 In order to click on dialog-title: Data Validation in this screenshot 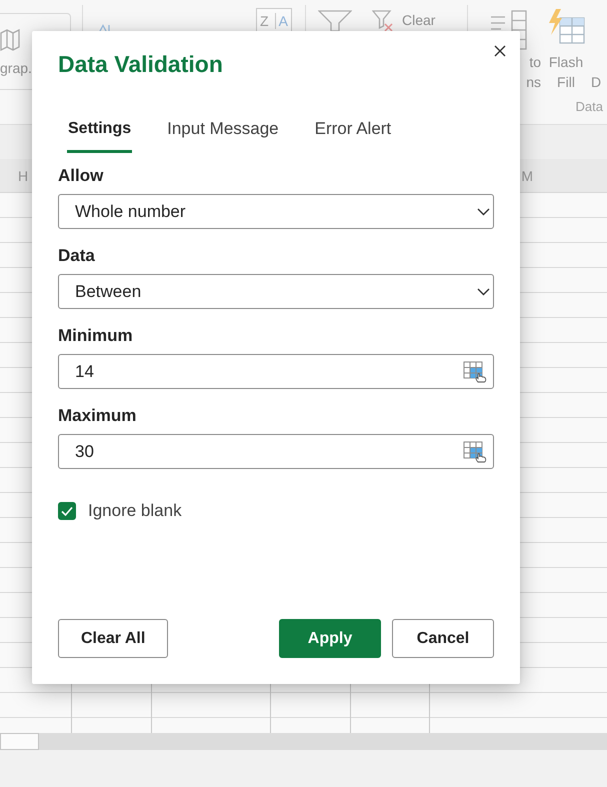, I will do `click(140, 64)`.